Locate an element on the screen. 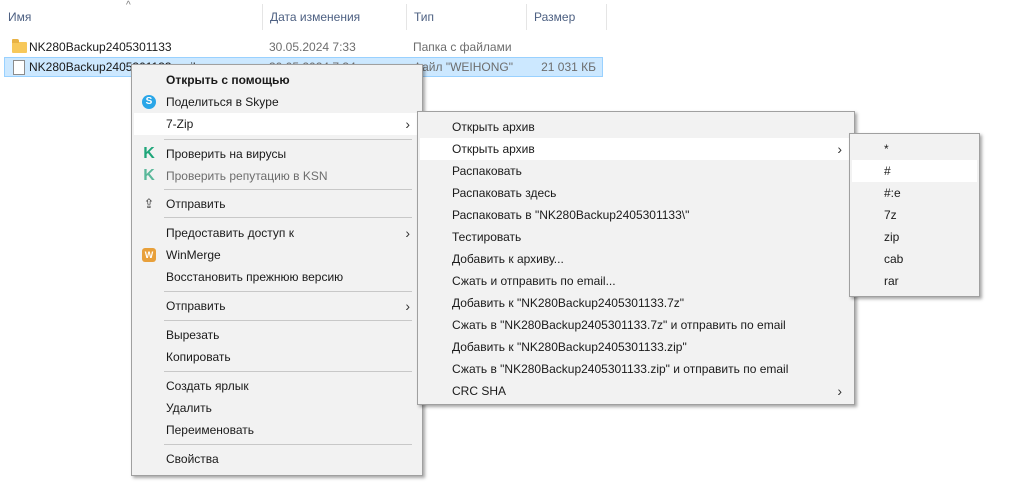 This screenshot has height=490, width=1012. menu-item-send: ⇪ Отправить is located at coordinates (277, 204).